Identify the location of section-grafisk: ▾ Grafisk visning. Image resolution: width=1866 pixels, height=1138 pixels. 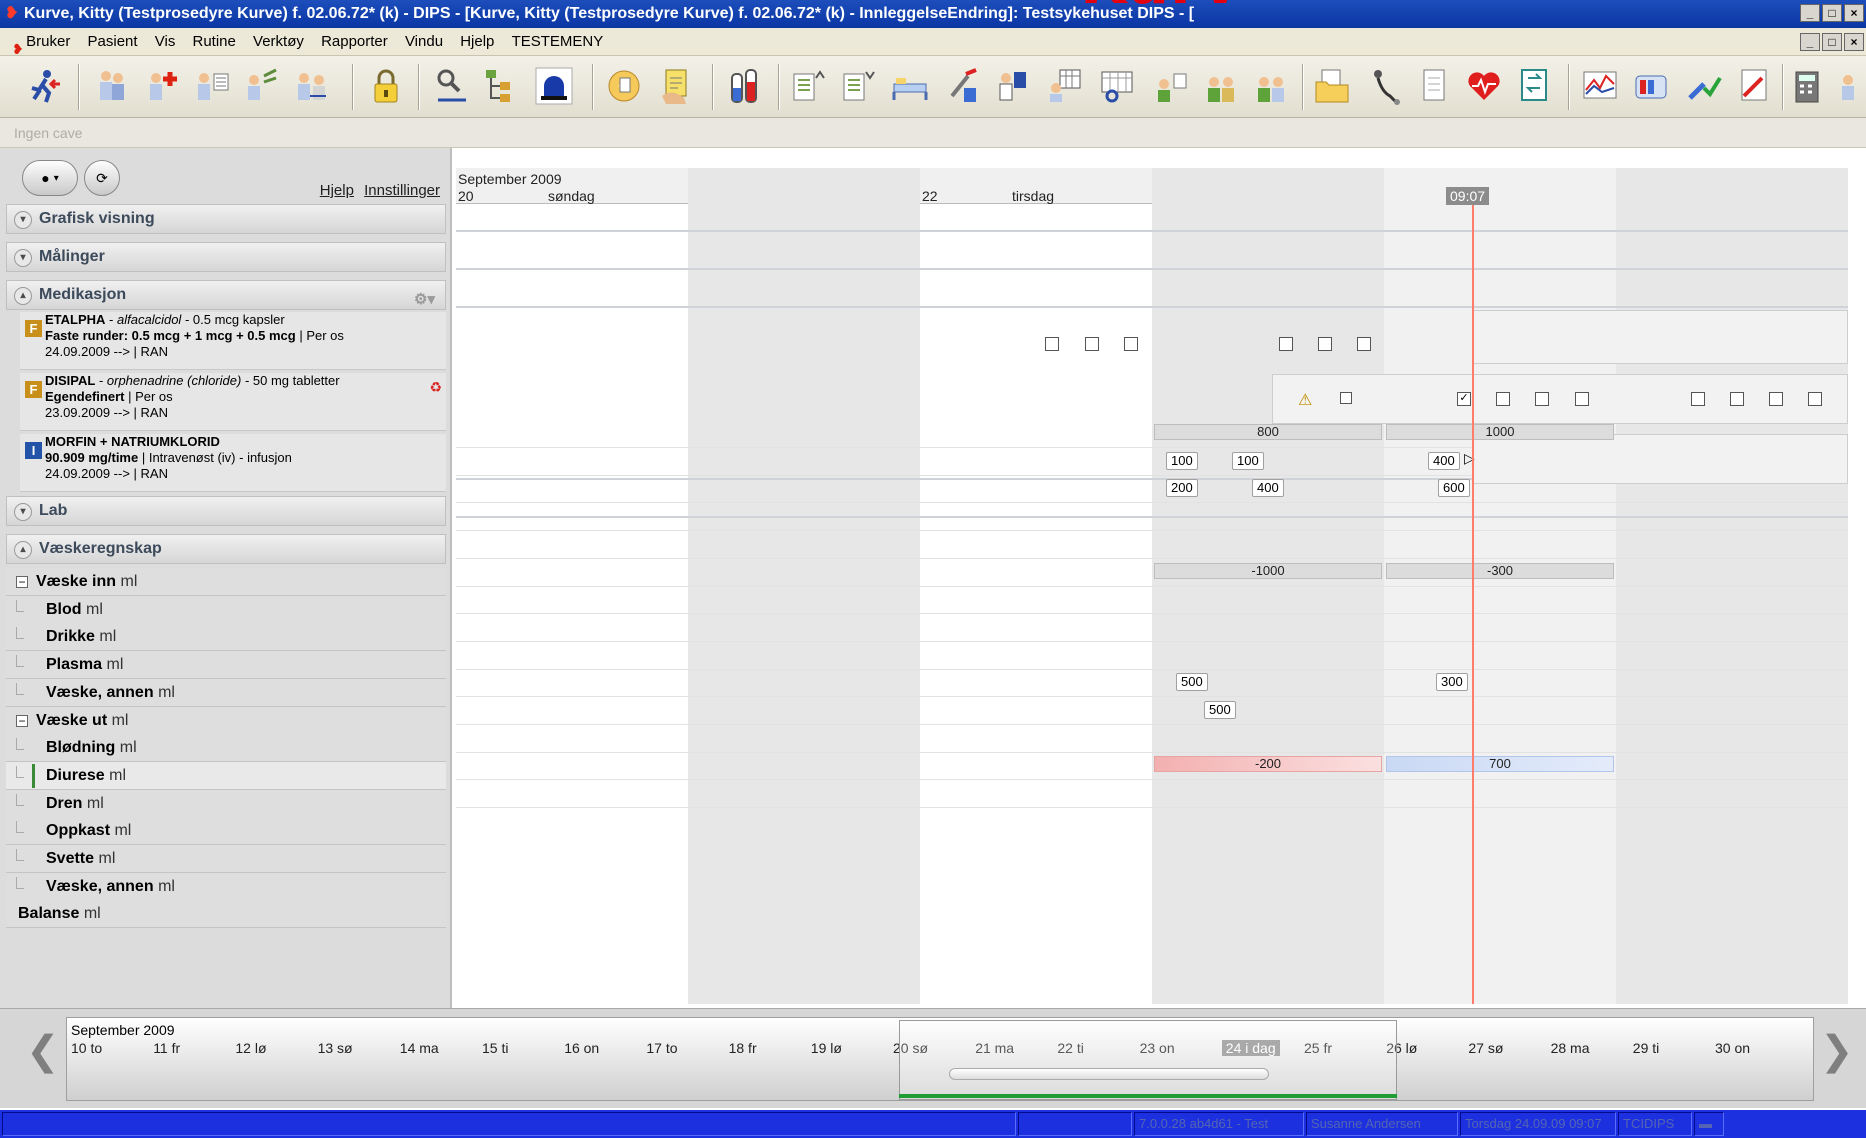
(226, 219).